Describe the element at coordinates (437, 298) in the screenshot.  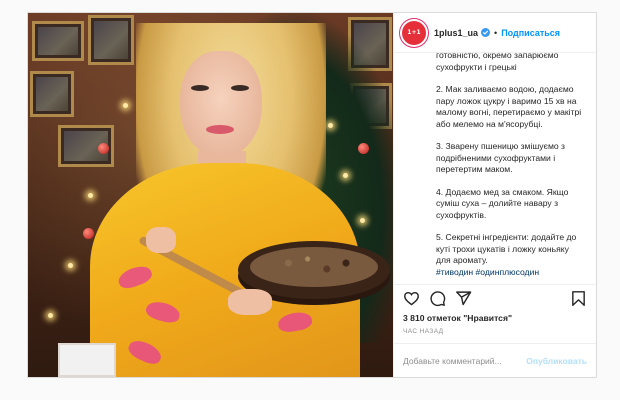
I see `comment-icon` at that location.